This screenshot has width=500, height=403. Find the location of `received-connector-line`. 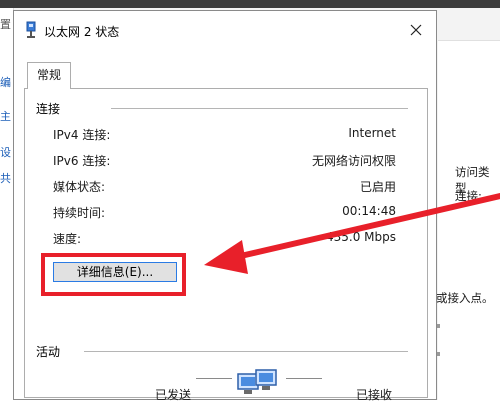

received-connector-line is located at coordinates (304, 378).